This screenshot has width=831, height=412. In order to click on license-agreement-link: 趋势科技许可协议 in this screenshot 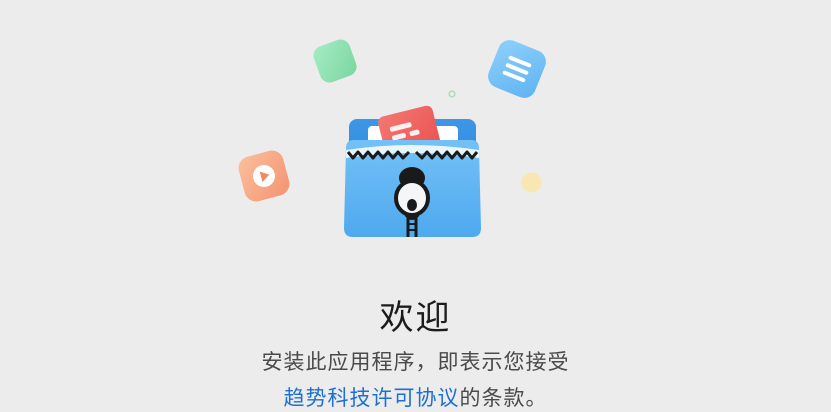, I will do `click(372, 398)`.